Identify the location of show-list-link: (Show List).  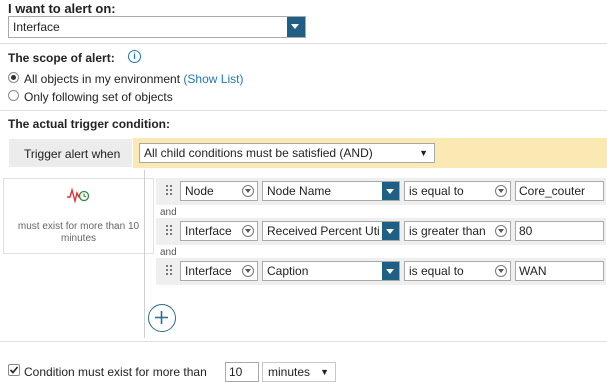
(213, 79).